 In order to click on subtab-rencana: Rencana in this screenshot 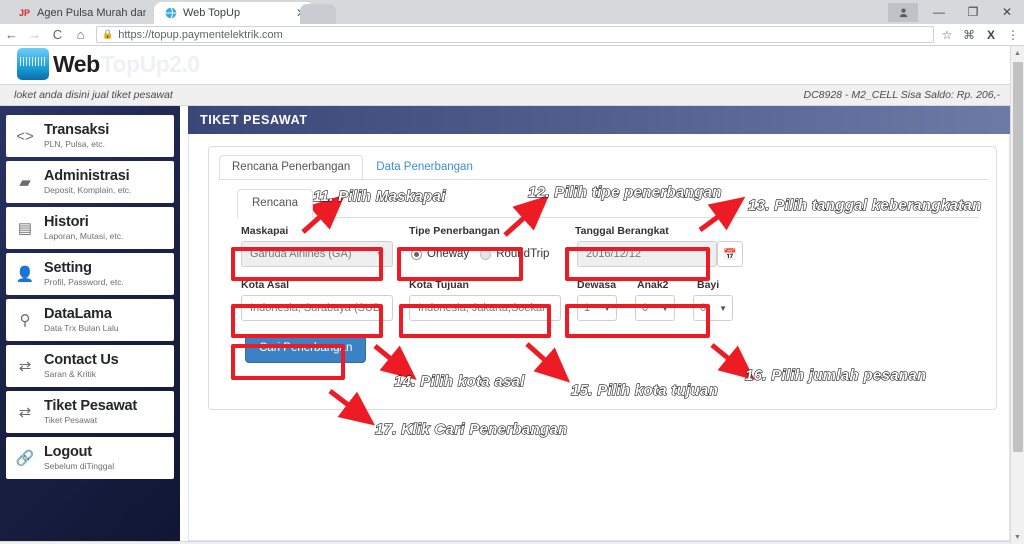, I will do `click(275, 203)`.